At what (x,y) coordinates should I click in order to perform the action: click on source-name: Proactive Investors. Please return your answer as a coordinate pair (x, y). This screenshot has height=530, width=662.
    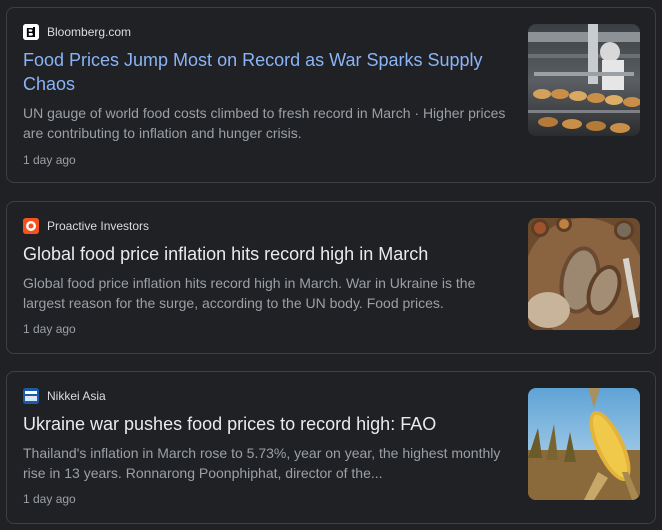
    Looking at the image, I should click on (98, 226).